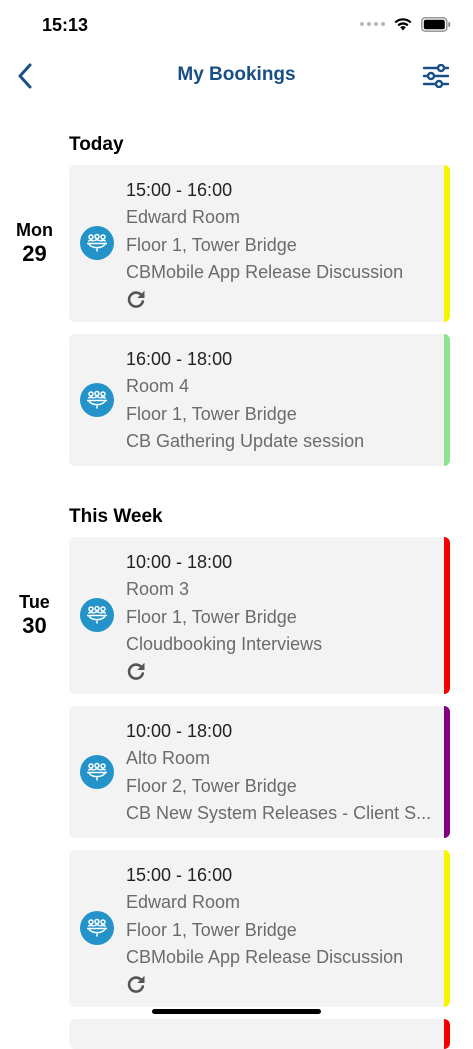  I want to click on filter-button, so click(436, 76).